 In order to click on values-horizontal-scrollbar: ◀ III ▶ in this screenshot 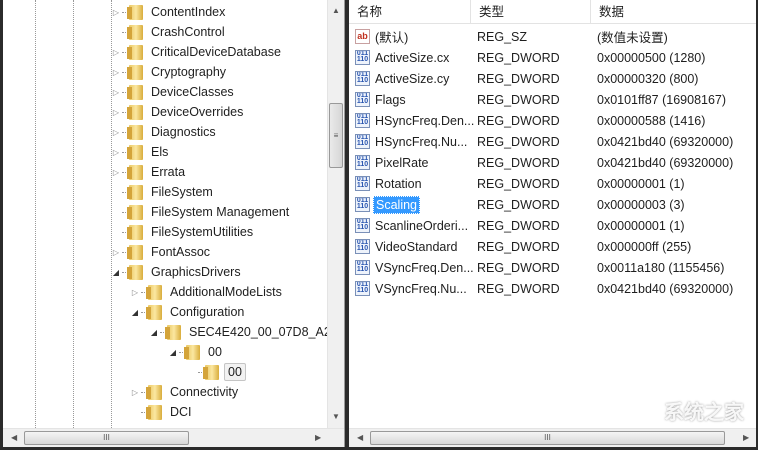, I will do `click(552, 437)`.